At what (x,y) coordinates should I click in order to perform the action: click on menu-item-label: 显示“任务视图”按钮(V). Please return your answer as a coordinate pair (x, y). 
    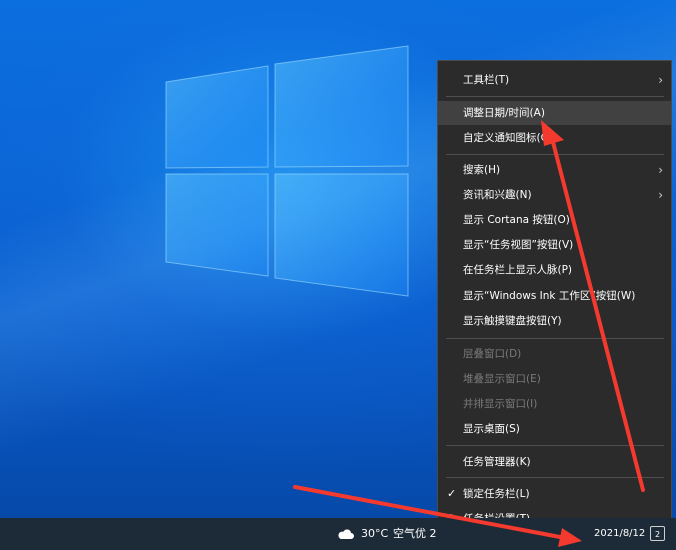
    Looking at the image, I should click on (518, 245).